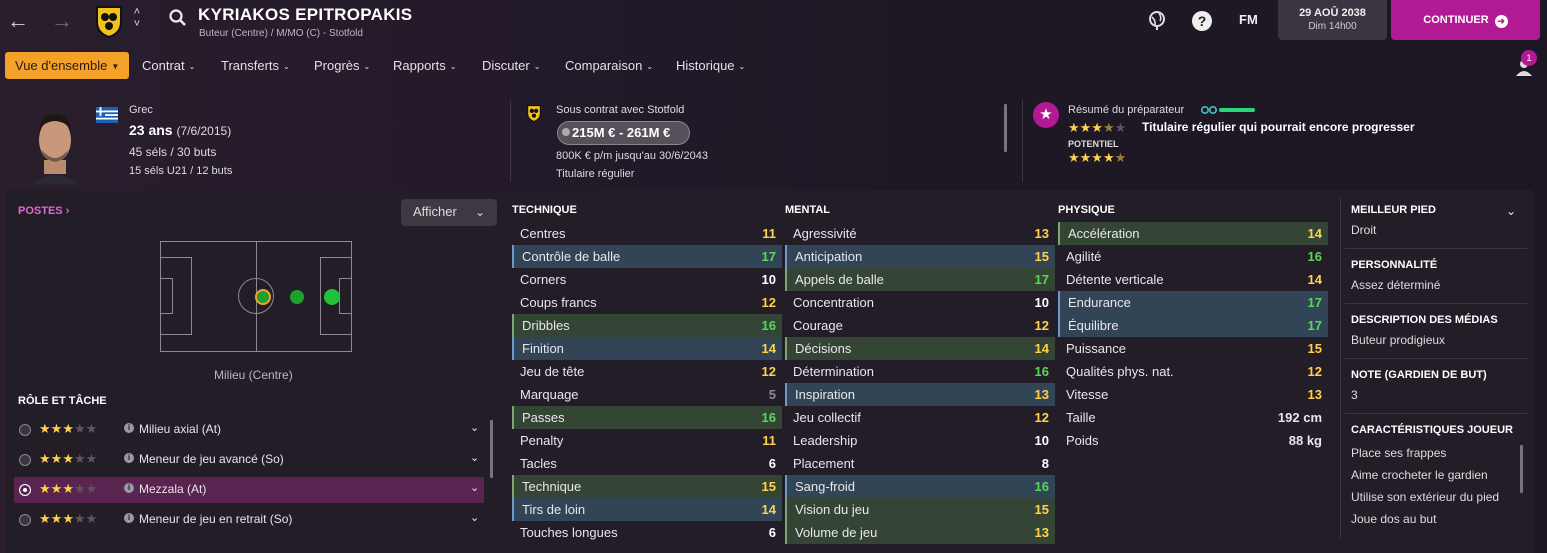  I want to click on attribute-row: Centres 11, so click(647, 233).